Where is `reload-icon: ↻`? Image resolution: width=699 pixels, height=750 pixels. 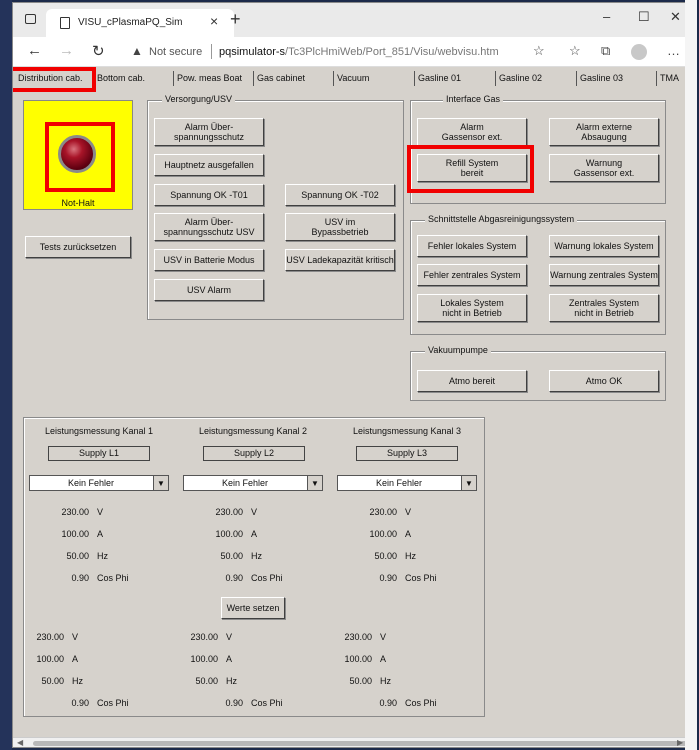
reload-icon: ↻ is located at coordinates (98, 51).